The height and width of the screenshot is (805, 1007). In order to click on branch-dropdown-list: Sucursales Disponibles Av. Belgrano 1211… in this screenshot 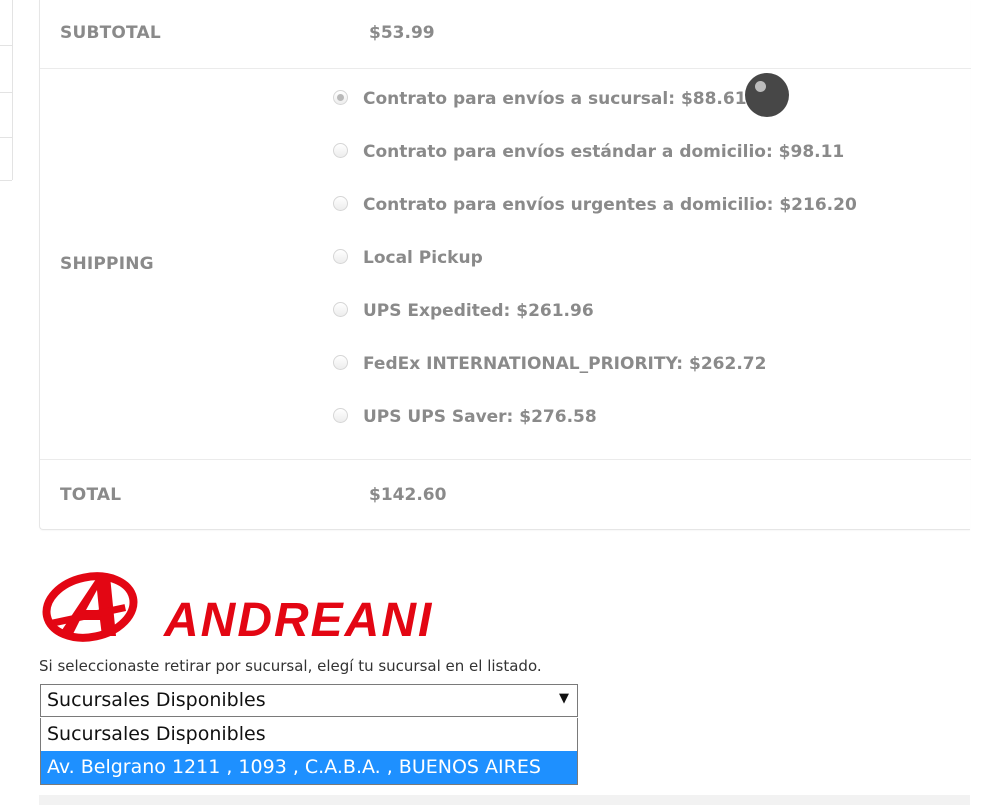, I will do `click(309, 751)`.